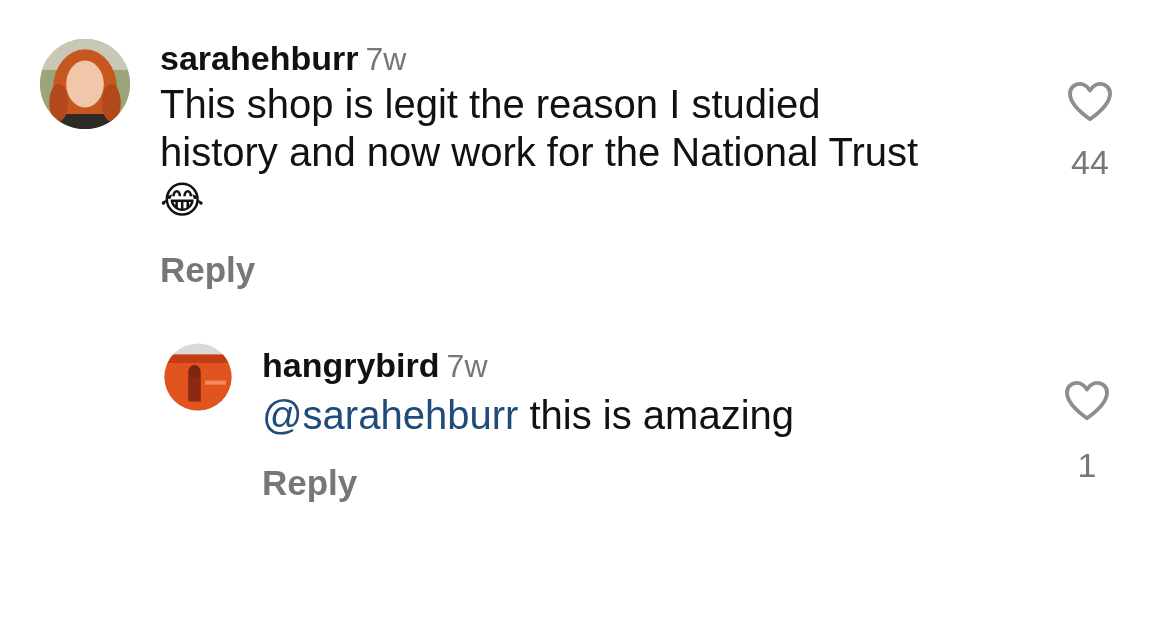 This screenshot has width=1170, height=620. I want to click on comment-text: This shop is legit the reason I studied history and now work for the National Trust, so click(540, 128).